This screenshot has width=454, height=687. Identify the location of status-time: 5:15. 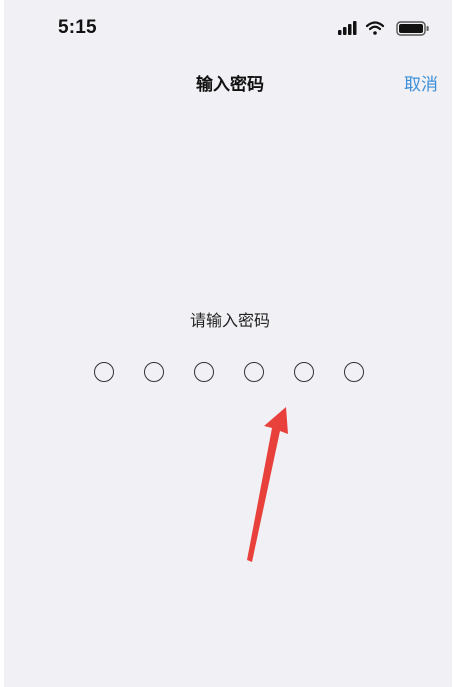
(77, 27).